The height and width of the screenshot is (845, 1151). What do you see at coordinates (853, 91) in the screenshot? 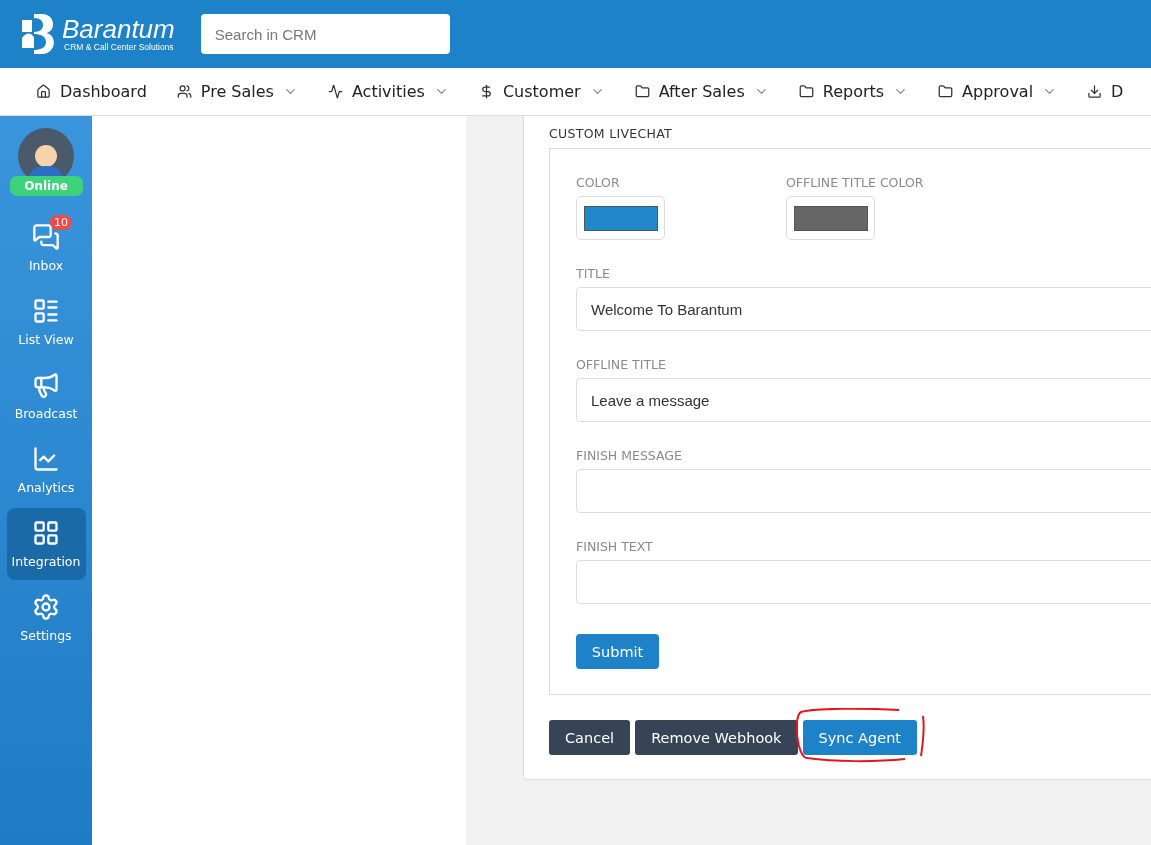
I see `nav-menu-item: Reports` at bounding box center [853, 91].